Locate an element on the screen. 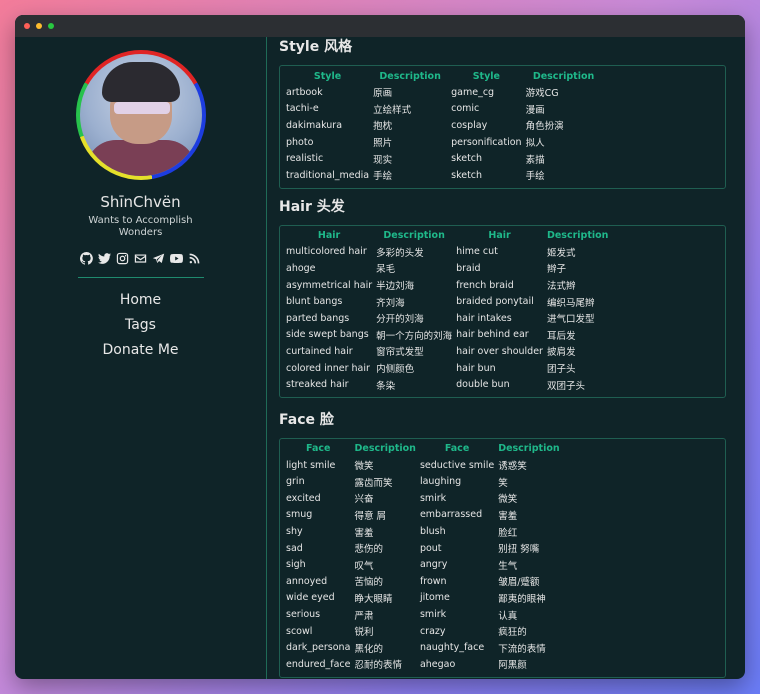 Image resolution: width=760 pixels, height=694 pixels. table-row: wide eyed 睁大眼睛 jitome 鄙夷的眼神 is located at coordinates (423, 598).